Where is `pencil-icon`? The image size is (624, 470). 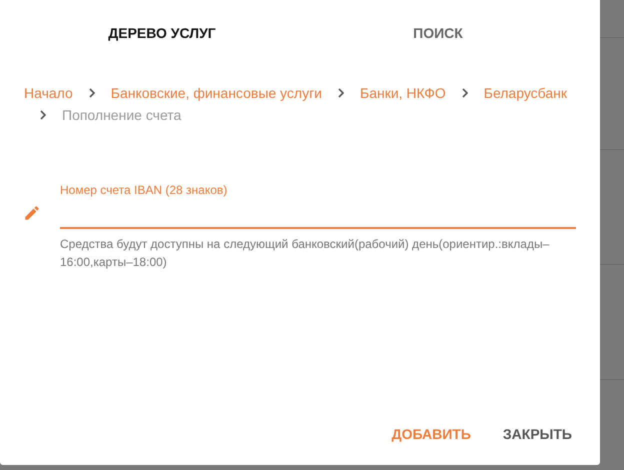 pencil-icon is located at coordinates (32, 213).